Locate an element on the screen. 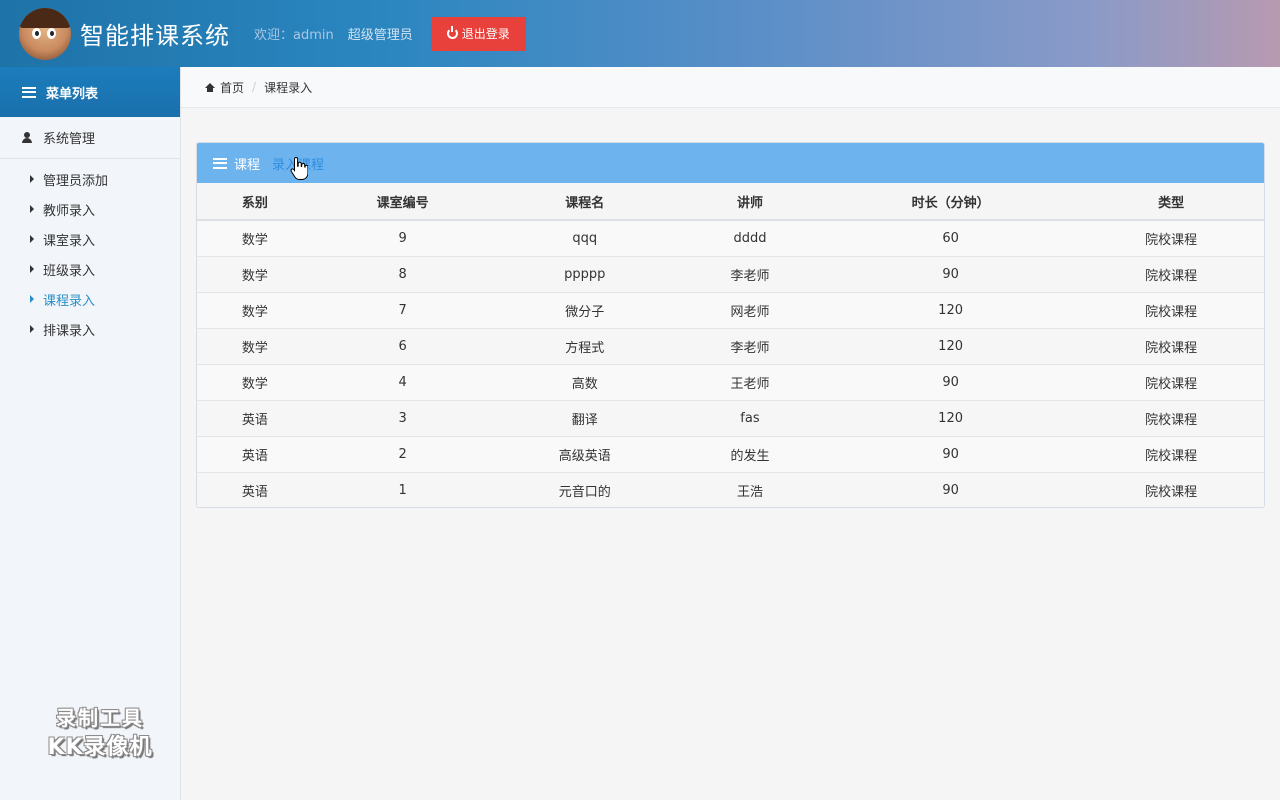  sidebar-group-system: 系统管理 is located at coordinates (90, 138).